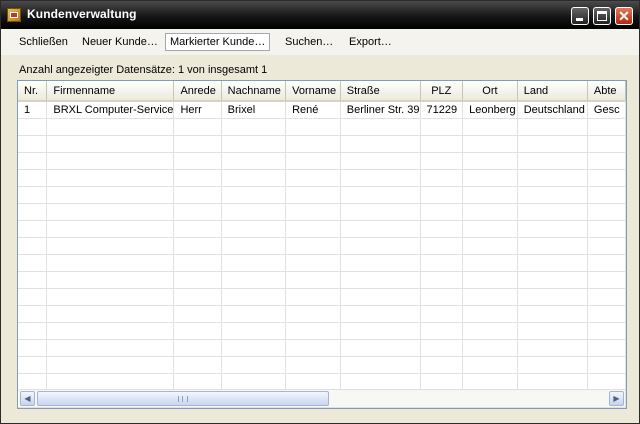  I want to click on cell-company: BRXL Computer-Service, so click(110, 110).